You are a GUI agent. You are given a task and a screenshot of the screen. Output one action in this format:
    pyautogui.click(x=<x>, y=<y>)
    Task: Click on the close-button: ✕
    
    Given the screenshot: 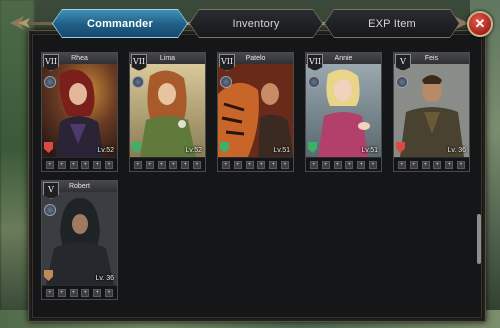 What is the action you would take?
    pyautogui.click(x=480, y=24)
    